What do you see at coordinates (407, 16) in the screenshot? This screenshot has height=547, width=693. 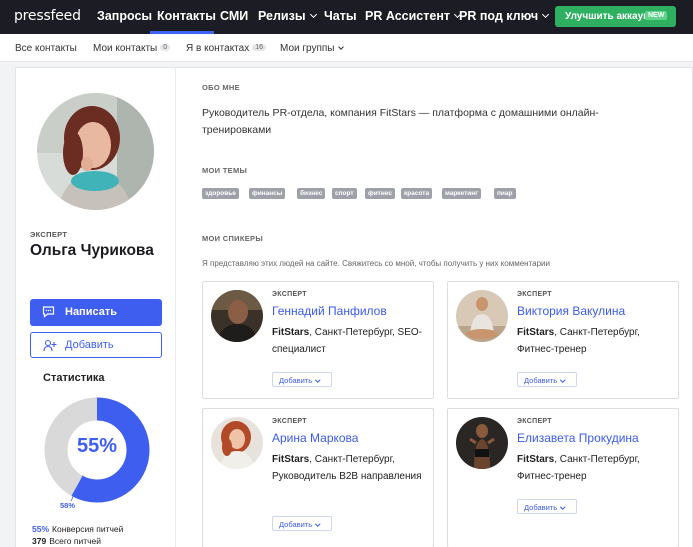 I see `nav-label: PR Ассистент` at bounding box center [407, 16].